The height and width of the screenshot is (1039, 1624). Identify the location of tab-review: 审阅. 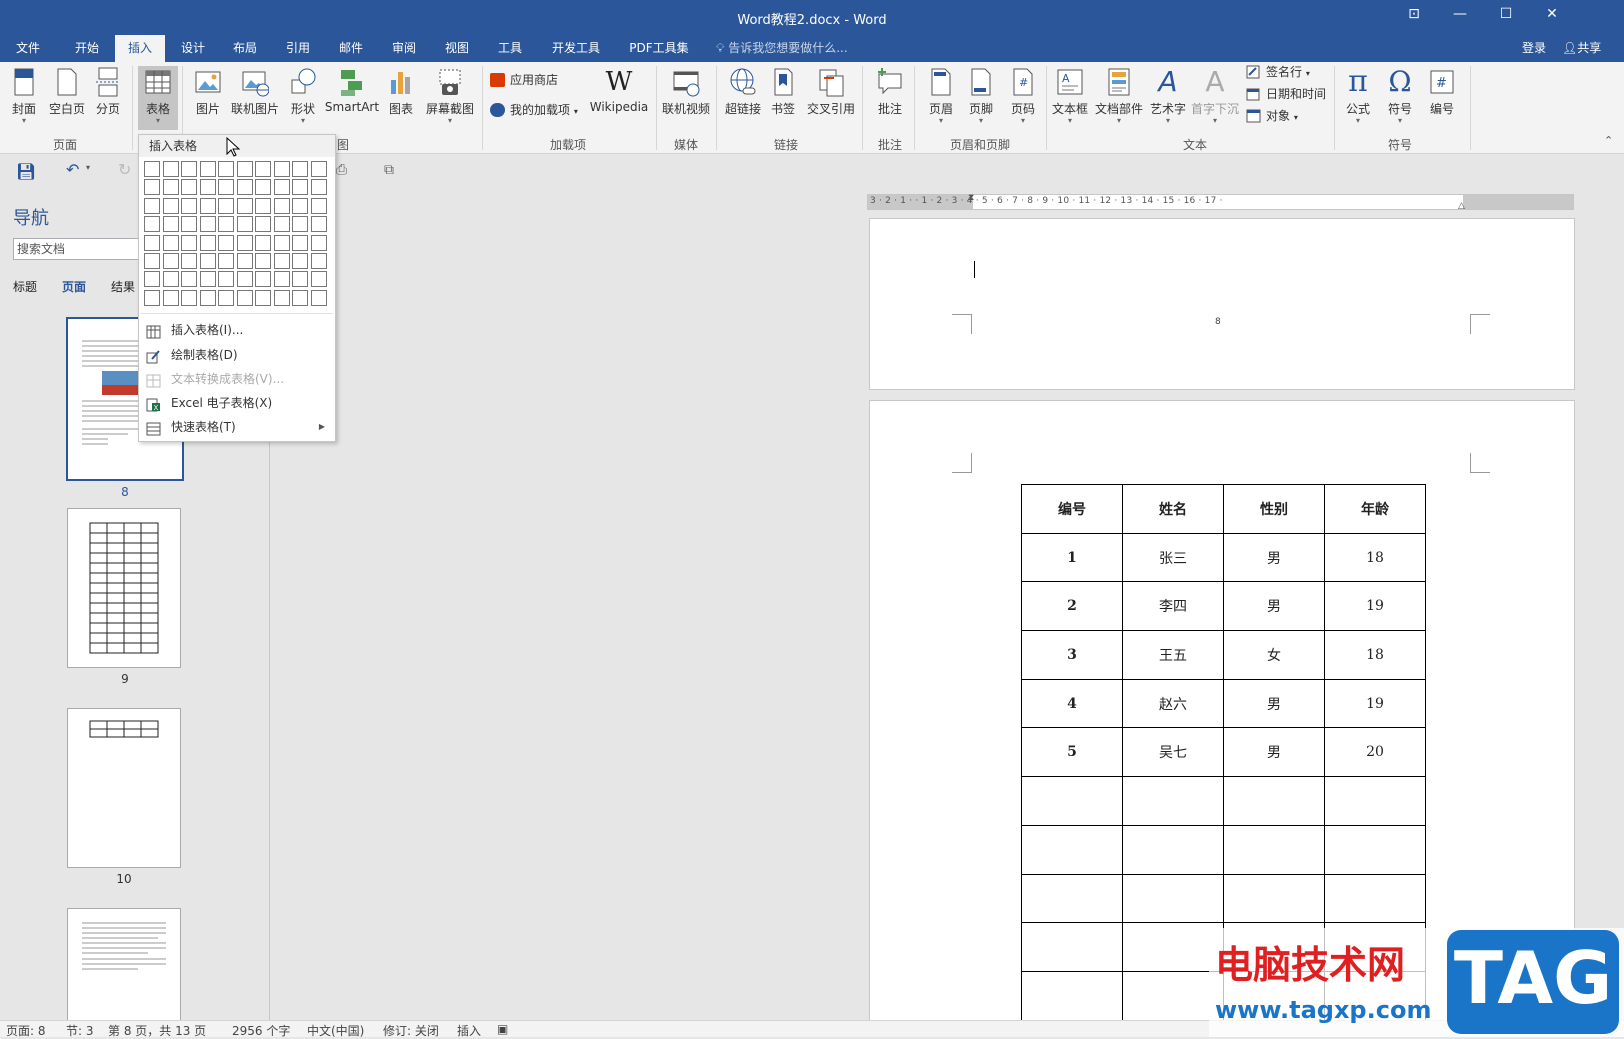
(404, 48).